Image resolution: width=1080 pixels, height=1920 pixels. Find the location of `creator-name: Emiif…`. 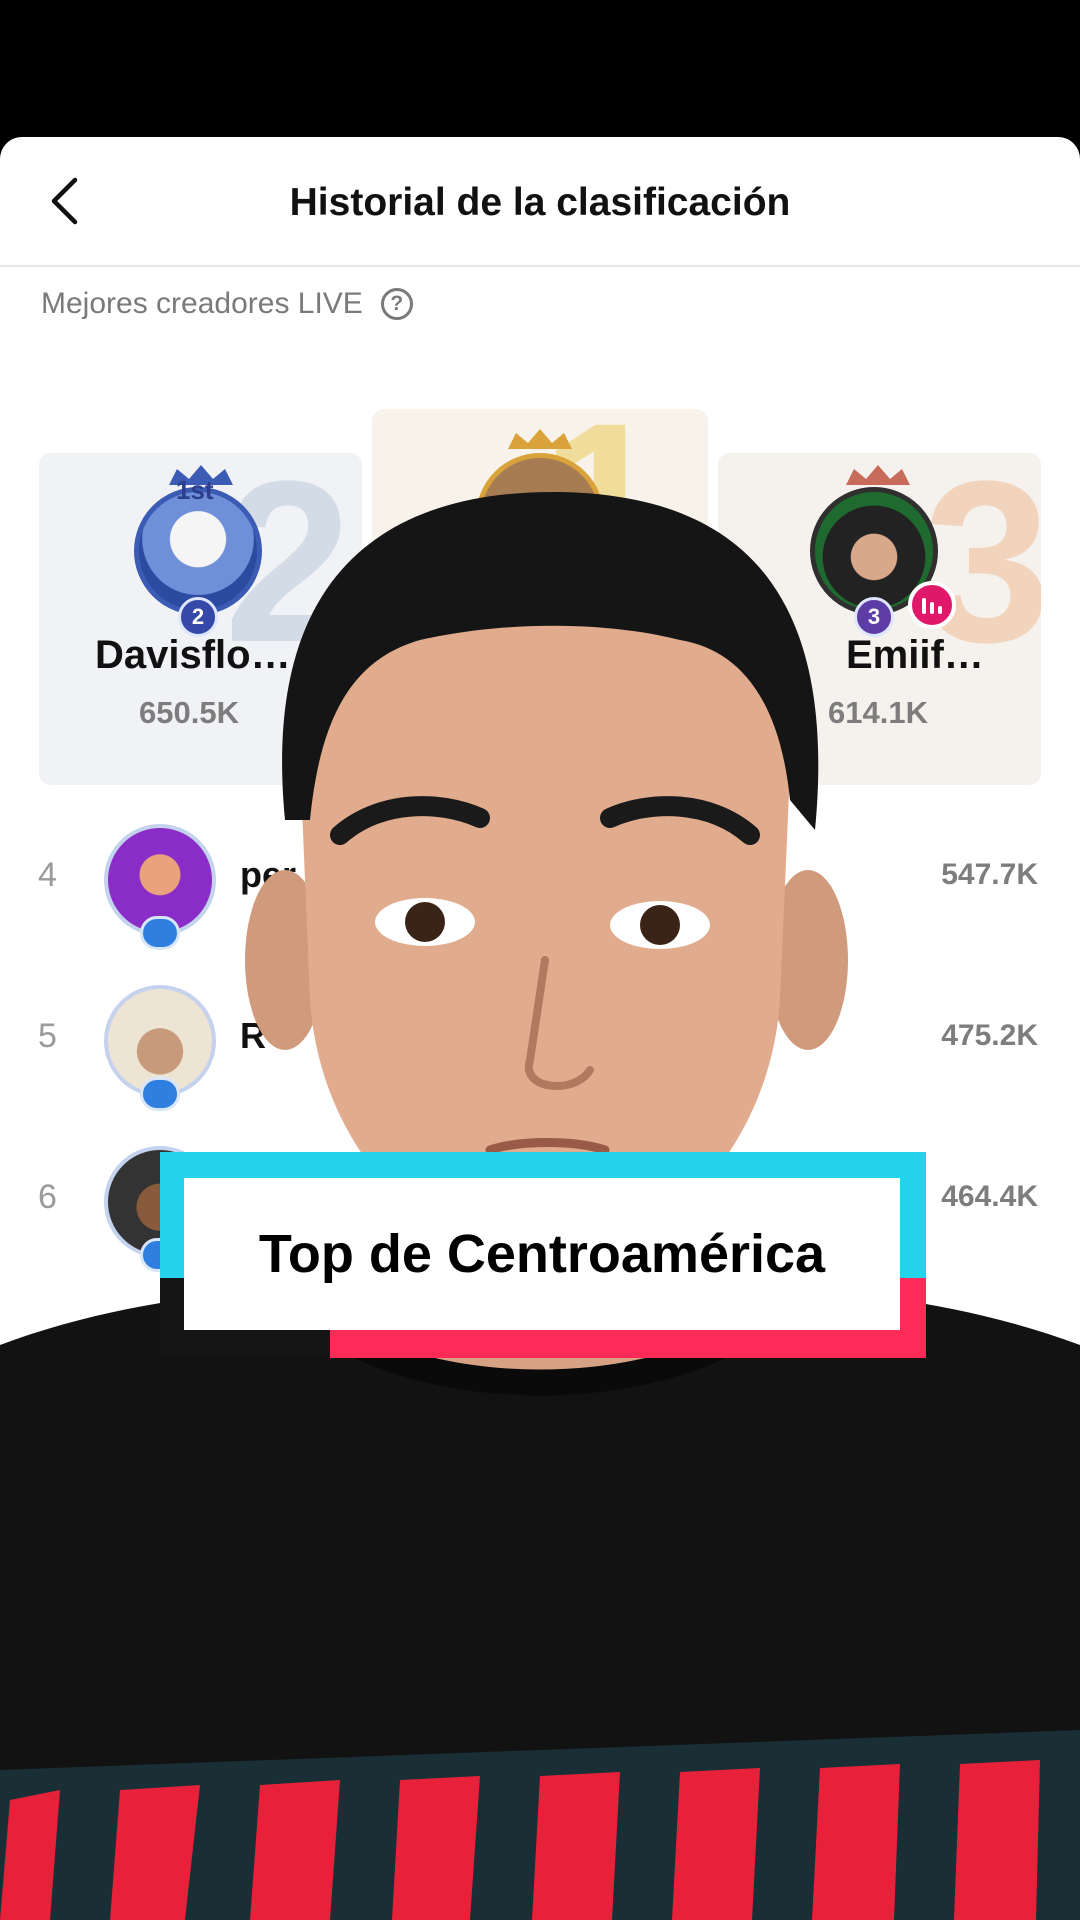

creator-name: Emiif… is located at coordinates (915, 655).